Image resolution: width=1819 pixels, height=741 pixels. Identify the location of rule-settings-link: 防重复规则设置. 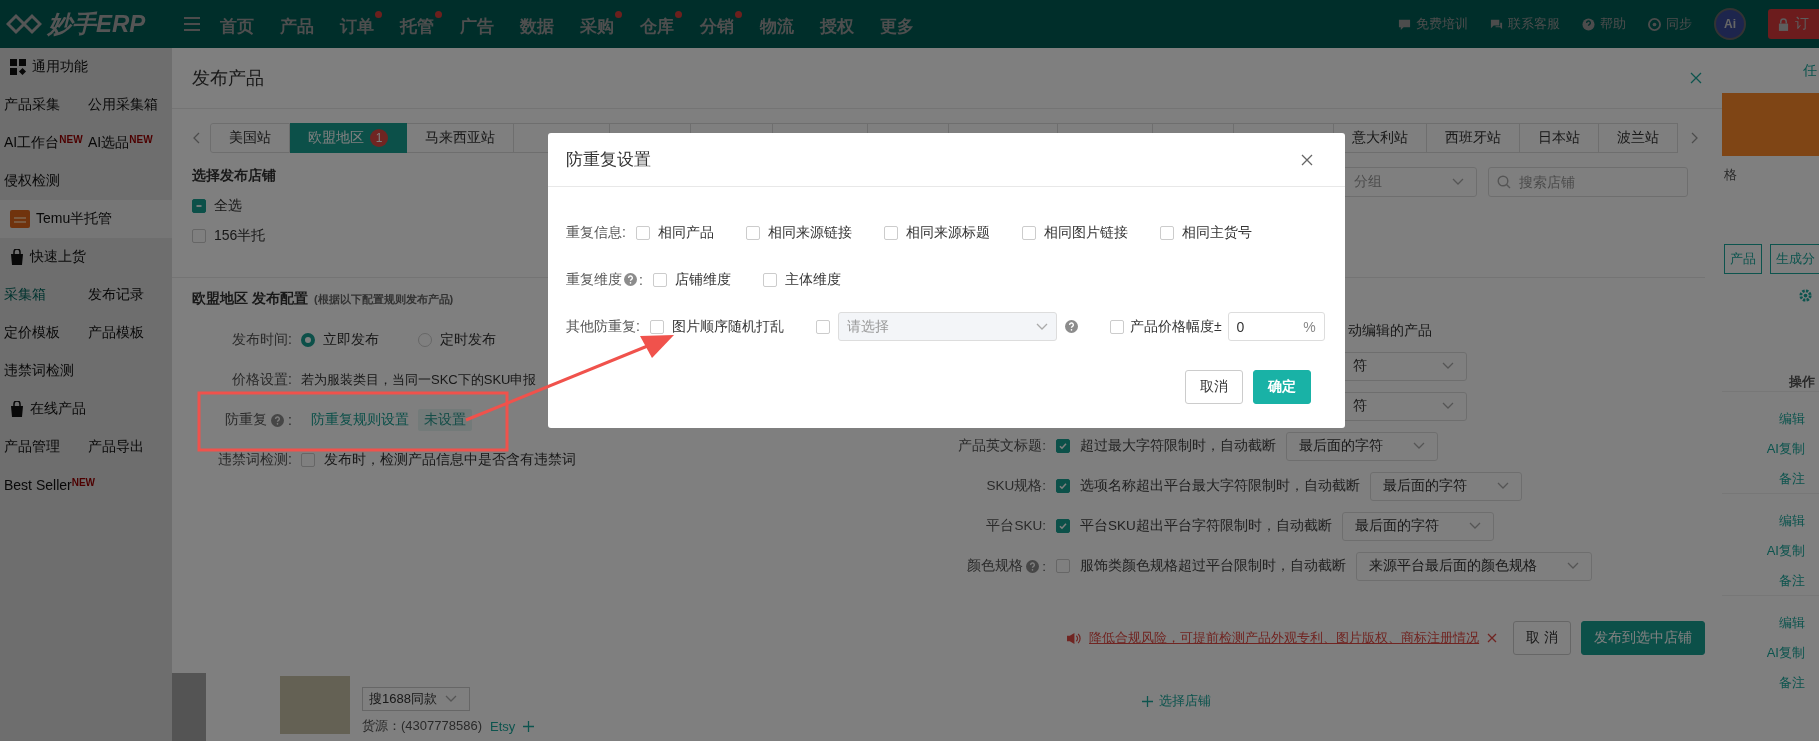
(360, 420).